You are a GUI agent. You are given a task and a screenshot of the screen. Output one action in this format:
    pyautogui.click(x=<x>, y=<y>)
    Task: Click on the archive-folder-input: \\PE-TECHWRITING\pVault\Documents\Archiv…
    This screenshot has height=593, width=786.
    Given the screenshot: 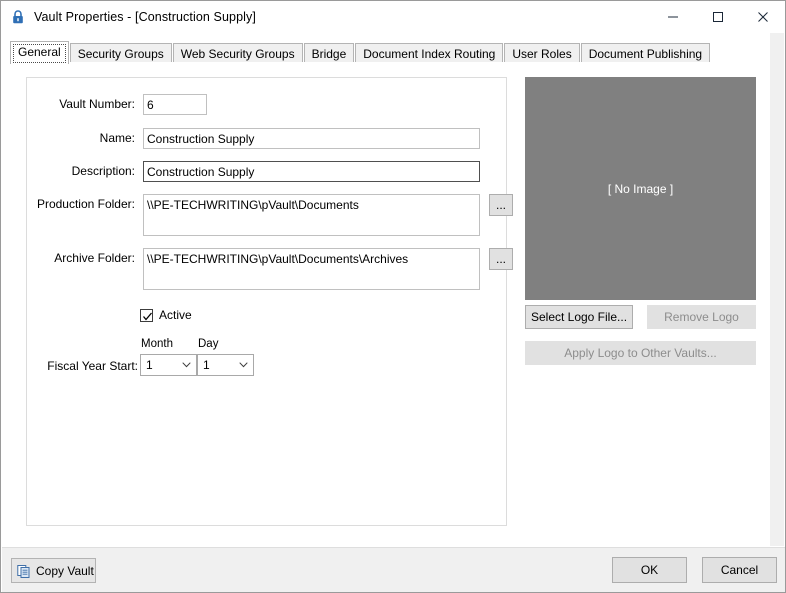 What is the action you would take?
    pyautogui.click(x=311, y=269)
    